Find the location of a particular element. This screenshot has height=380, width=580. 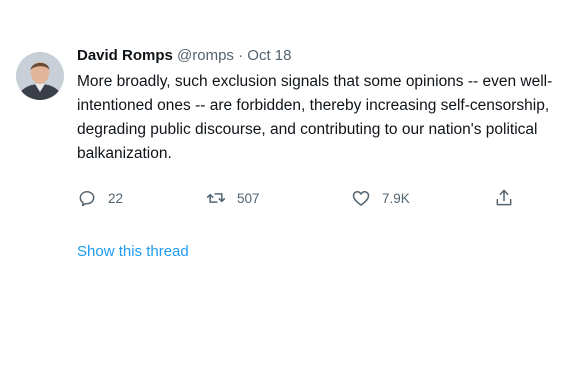

avatar-photo is located at coordinates (40, 76).